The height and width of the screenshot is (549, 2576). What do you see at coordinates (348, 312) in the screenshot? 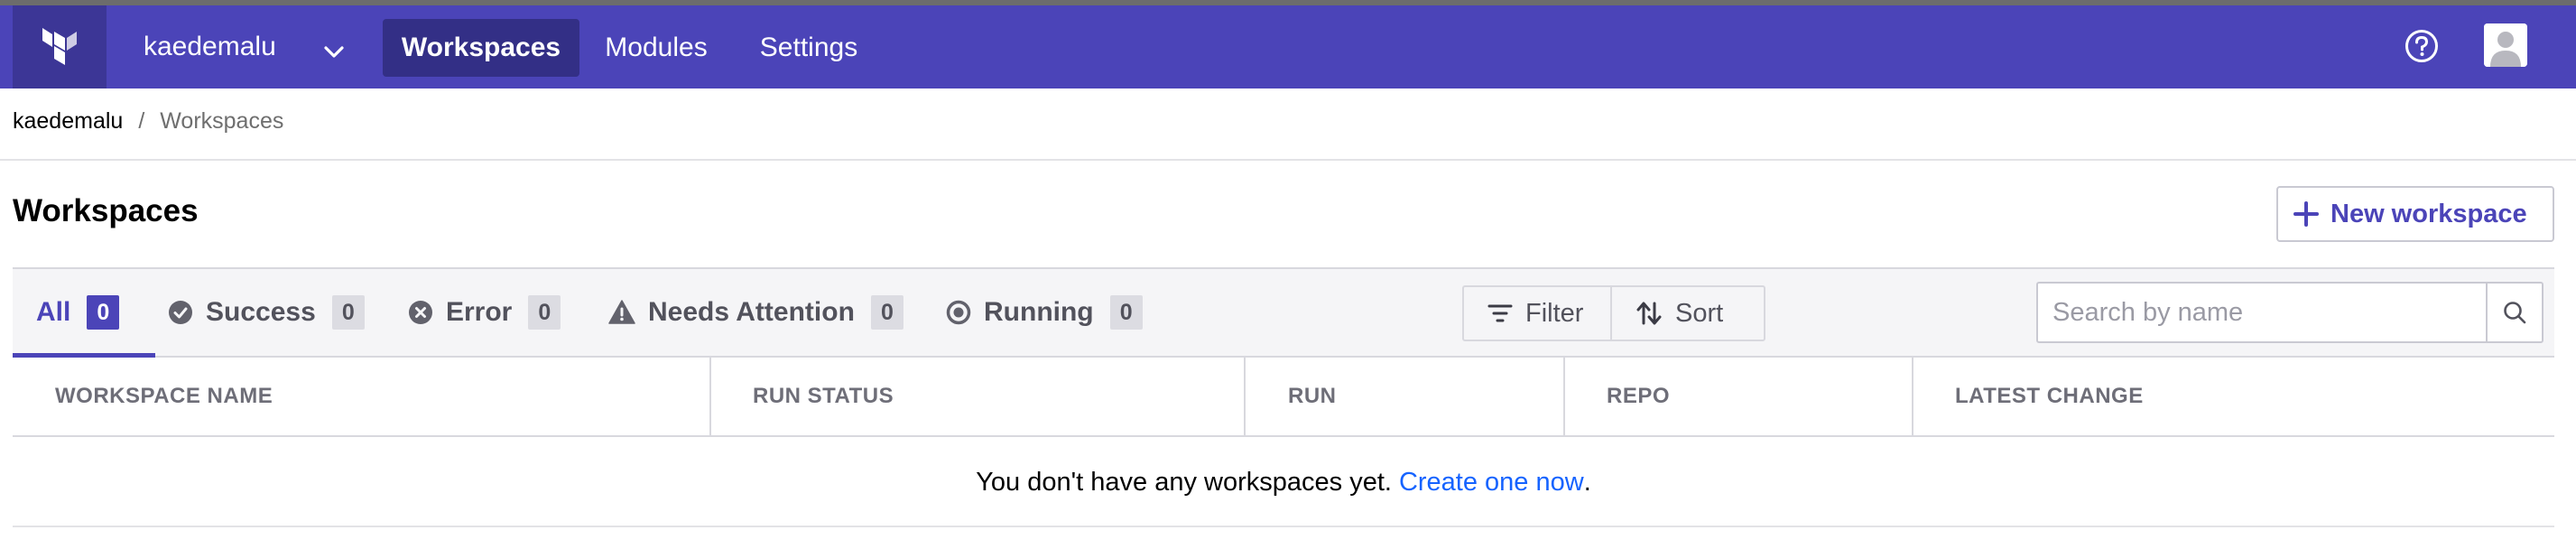
I see `tab-success-count: 0` at bounding box center [348, 312].